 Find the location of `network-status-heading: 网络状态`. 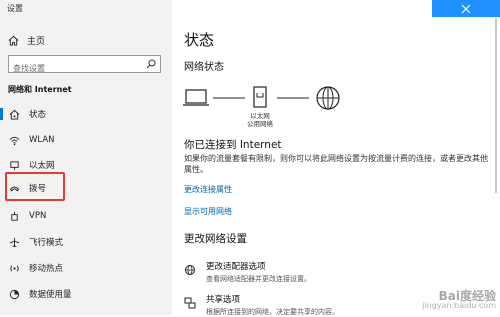

network-status-heading: 网络状态 is located at coordinates (204, 67).